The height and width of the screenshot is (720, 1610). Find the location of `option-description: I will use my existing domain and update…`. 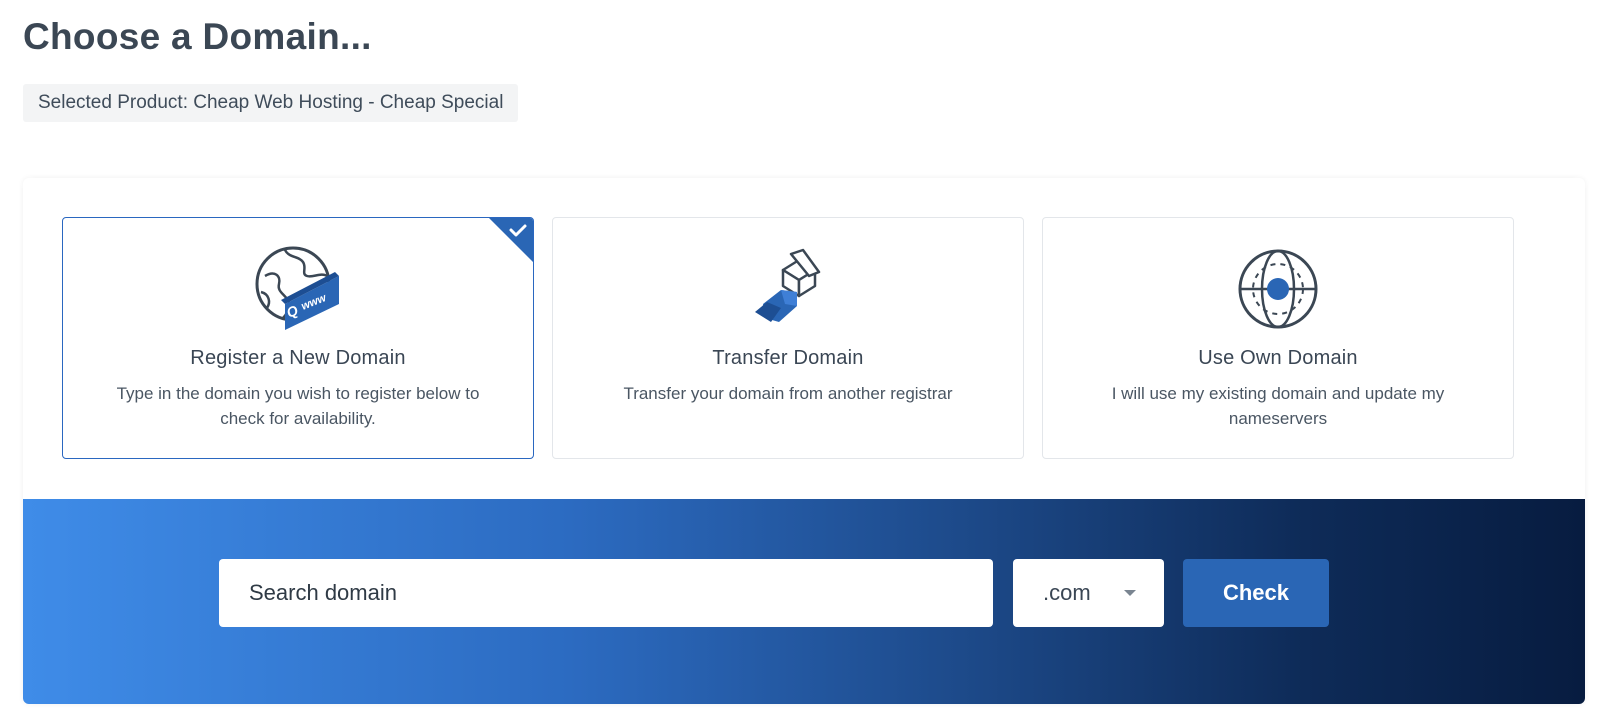

option-description: I will use my existing domain and update… is located at coordinates (1278, 406).